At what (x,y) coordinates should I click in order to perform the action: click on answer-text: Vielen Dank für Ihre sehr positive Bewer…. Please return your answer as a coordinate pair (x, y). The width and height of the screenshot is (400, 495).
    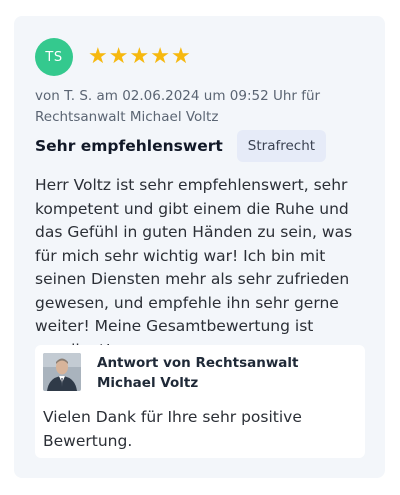
    Looking at the image, I should click on (172, 429).